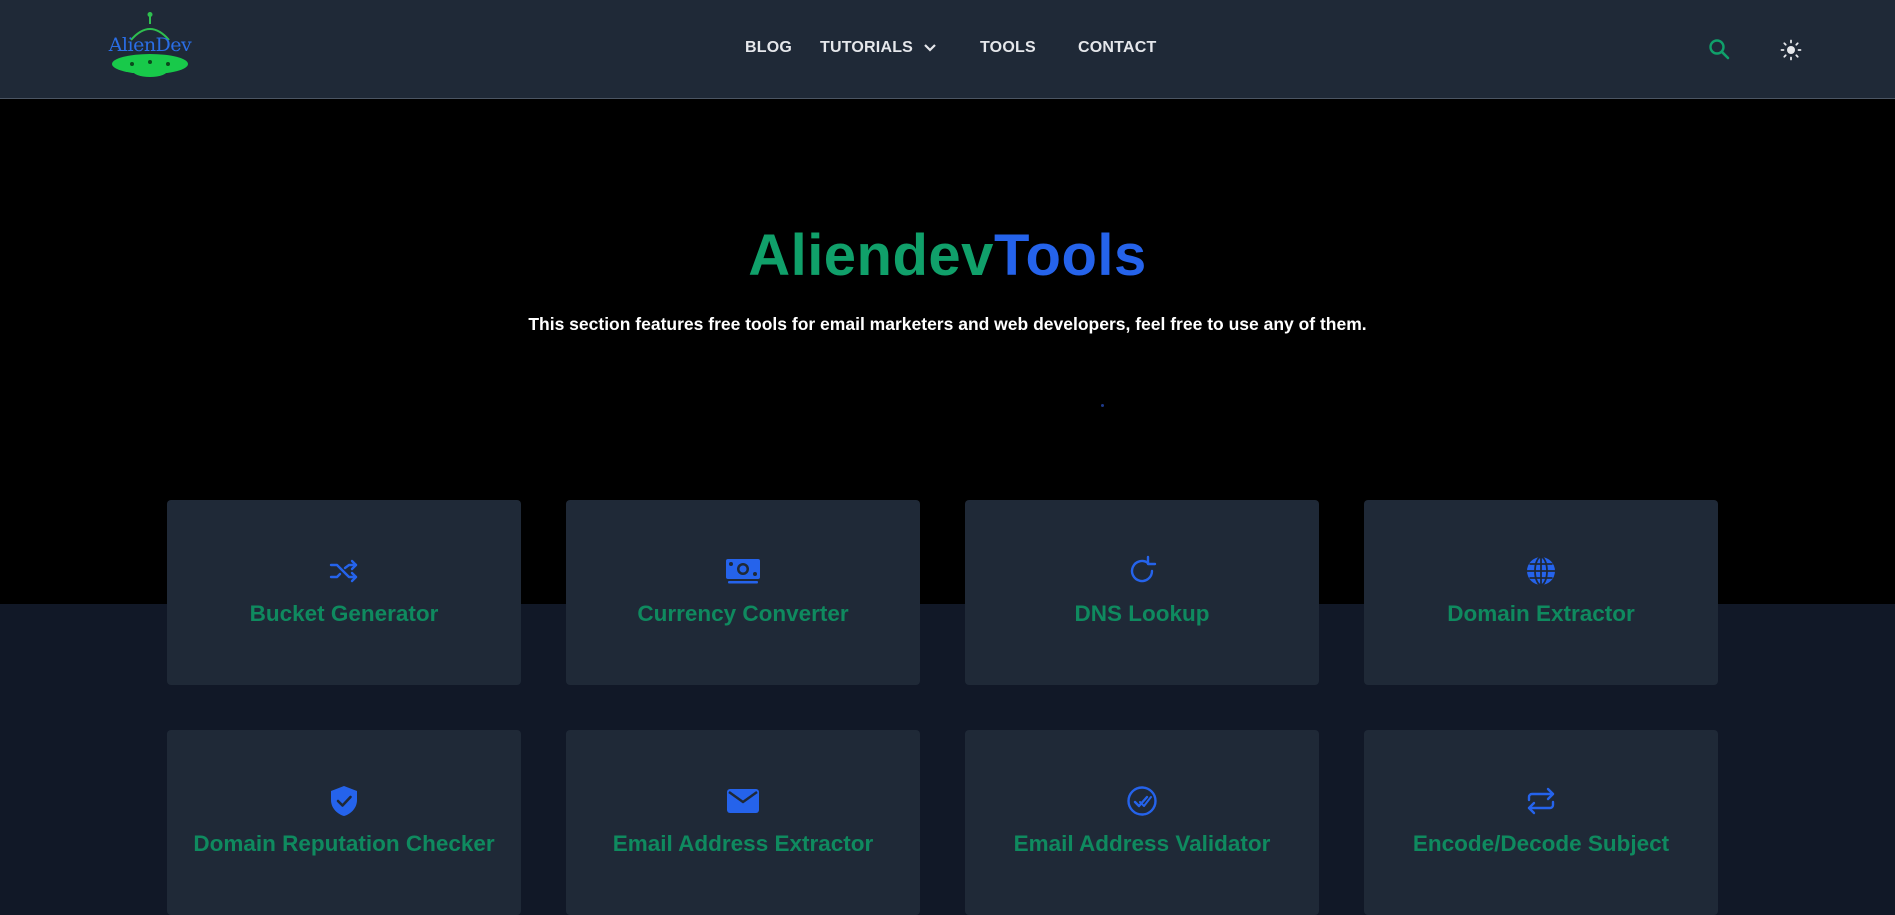 The width and height of the screenshot is (1895, 915). I want to click on globe-icon, so click(1541, 571).